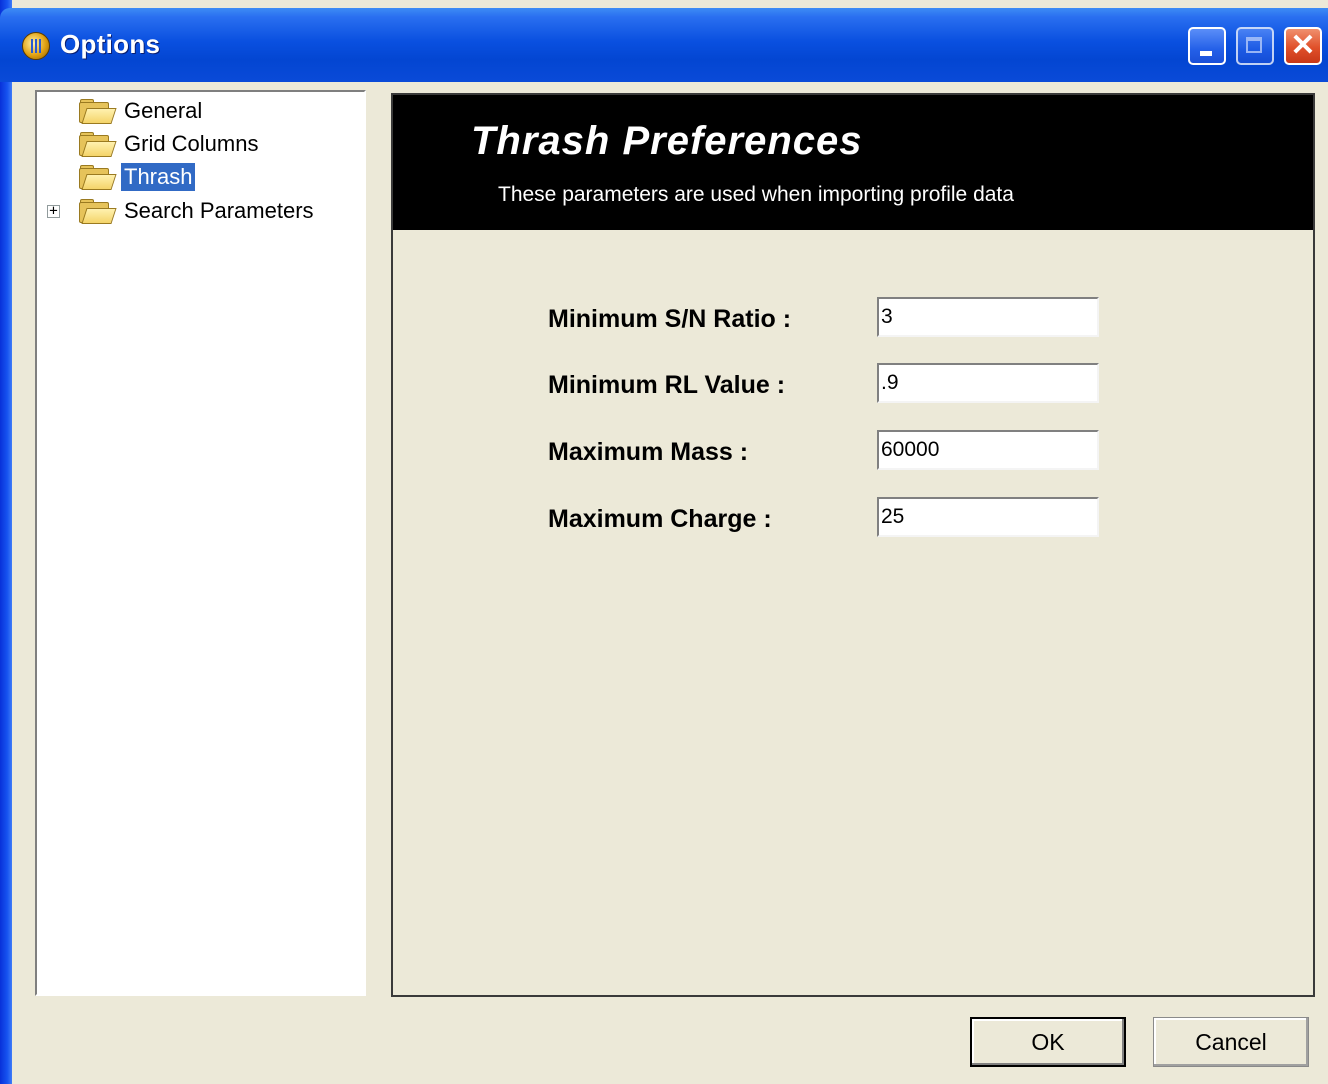 Image resolution: width=1328 pixels, height=1084 pixels. I want to click on tree-item-label: Thrash, so click(158, 177).